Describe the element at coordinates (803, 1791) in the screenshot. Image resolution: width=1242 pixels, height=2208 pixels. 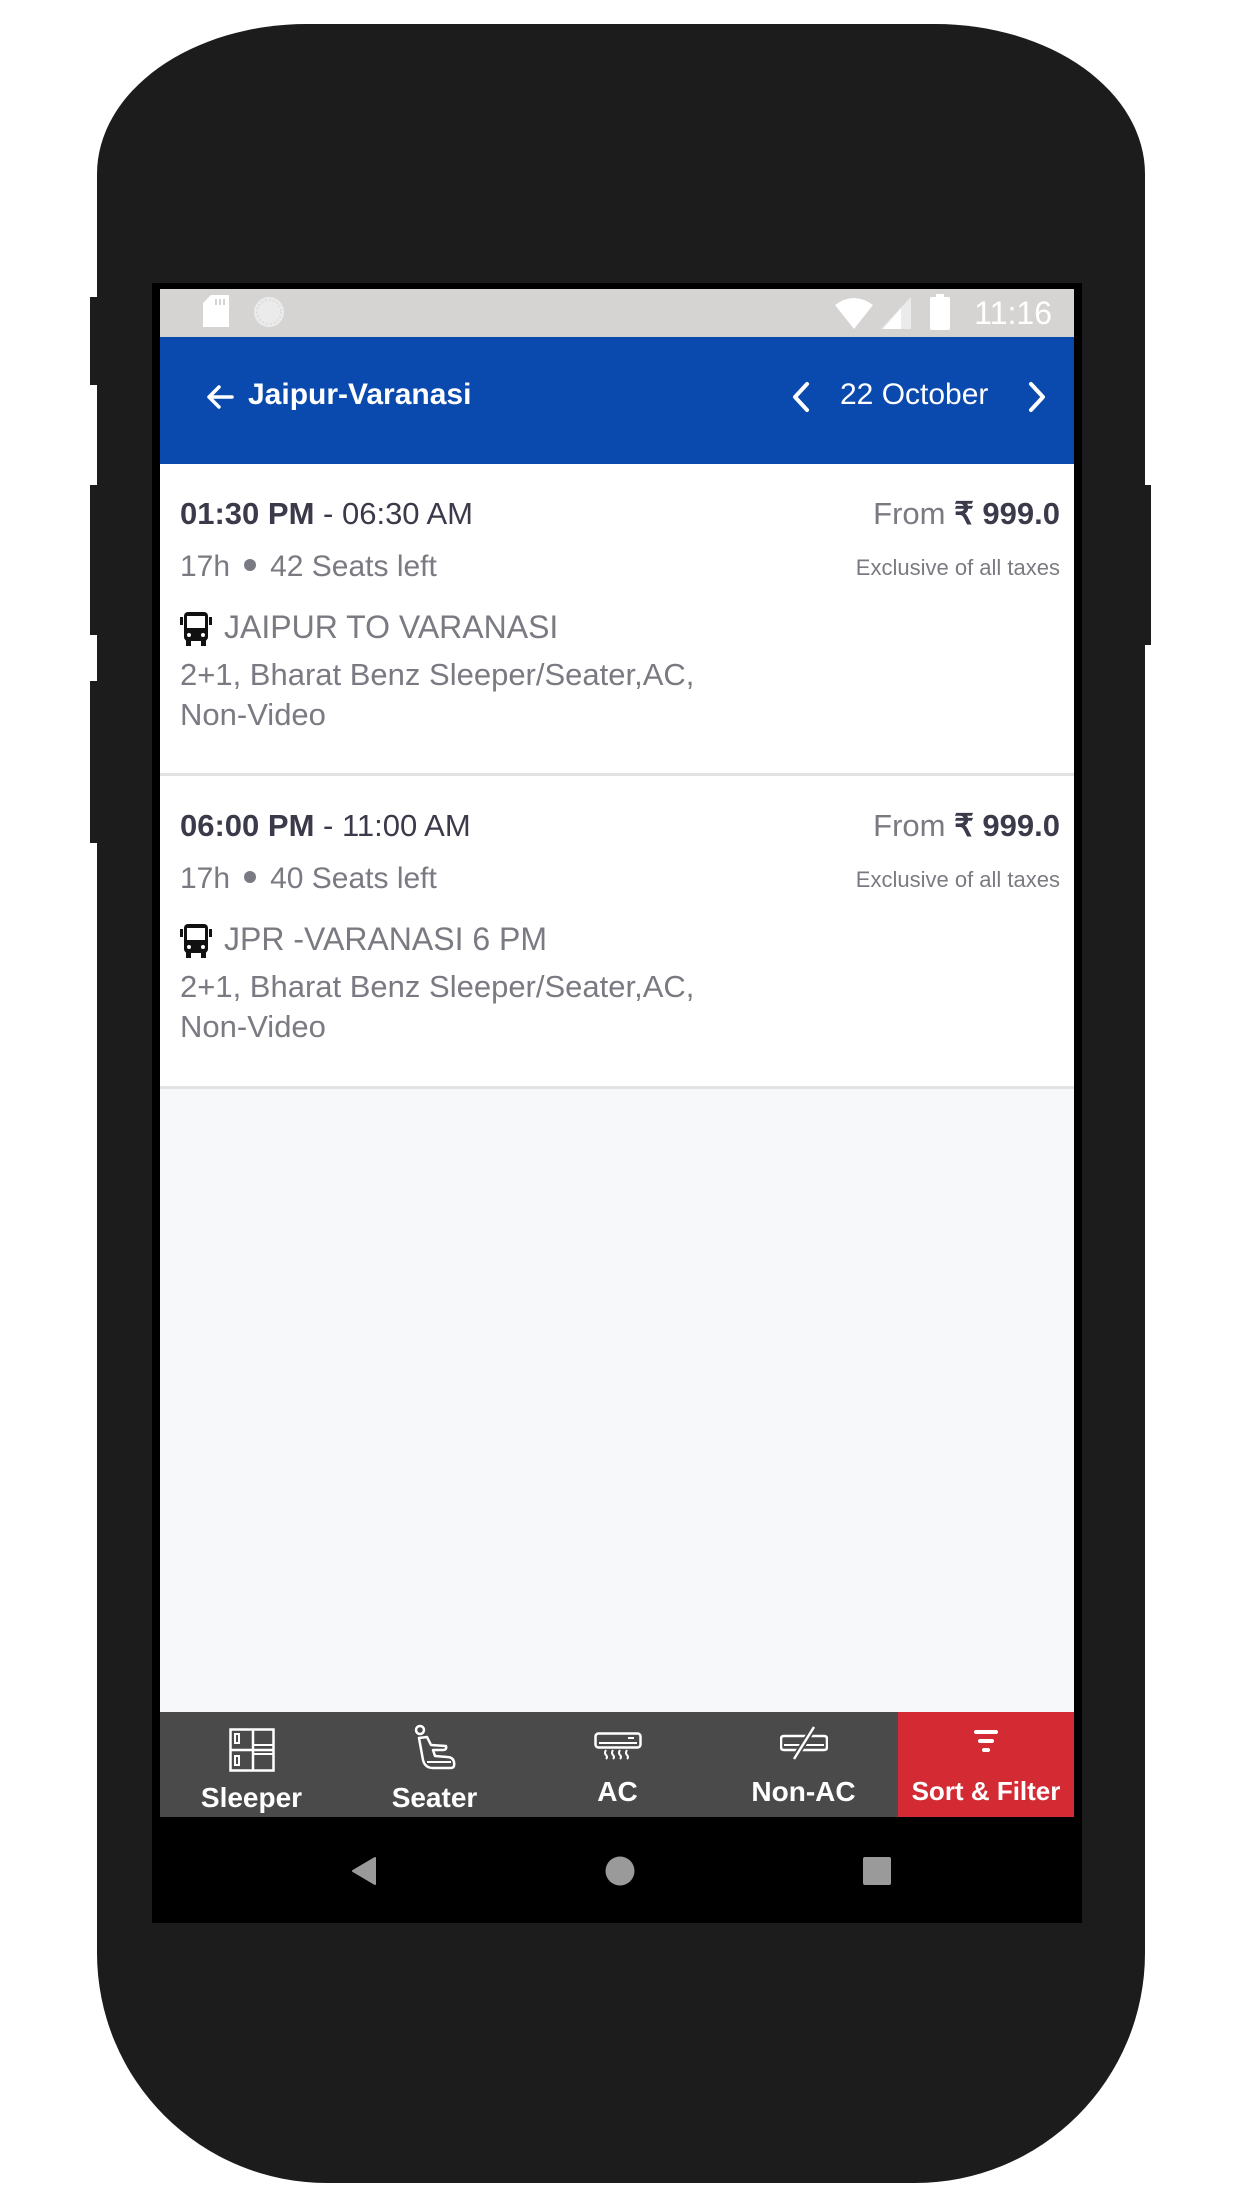
I see `tab-label: Non-AC` at that location.